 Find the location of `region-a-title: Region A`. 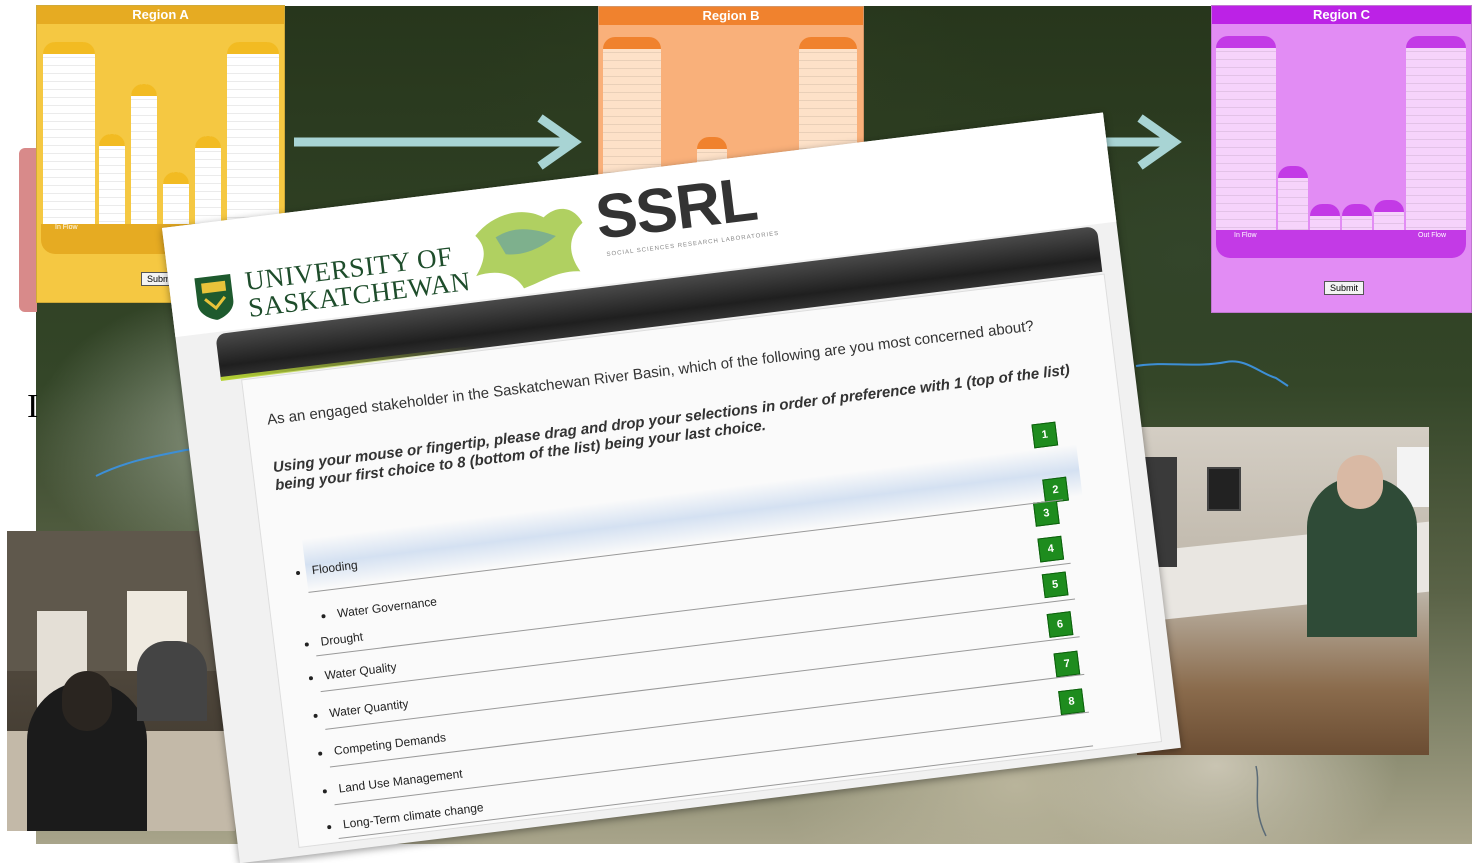

region-a-title: Region A is located at coordinates (160, 15).